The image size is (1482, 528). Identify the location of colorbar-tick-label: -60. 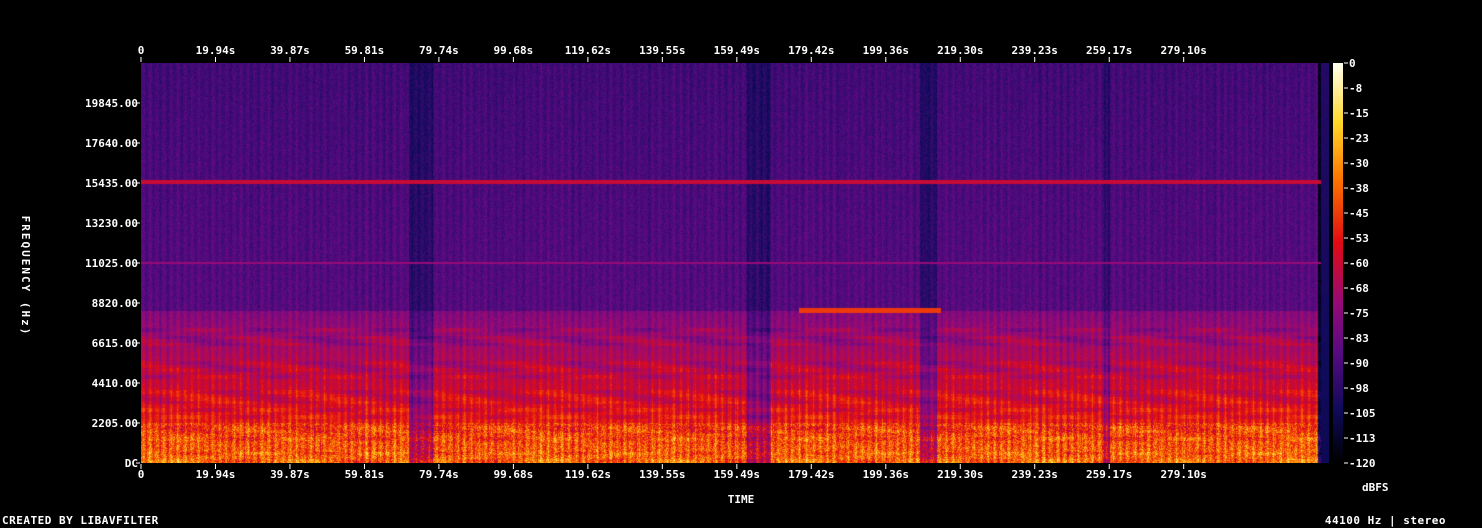
(1359, 263).